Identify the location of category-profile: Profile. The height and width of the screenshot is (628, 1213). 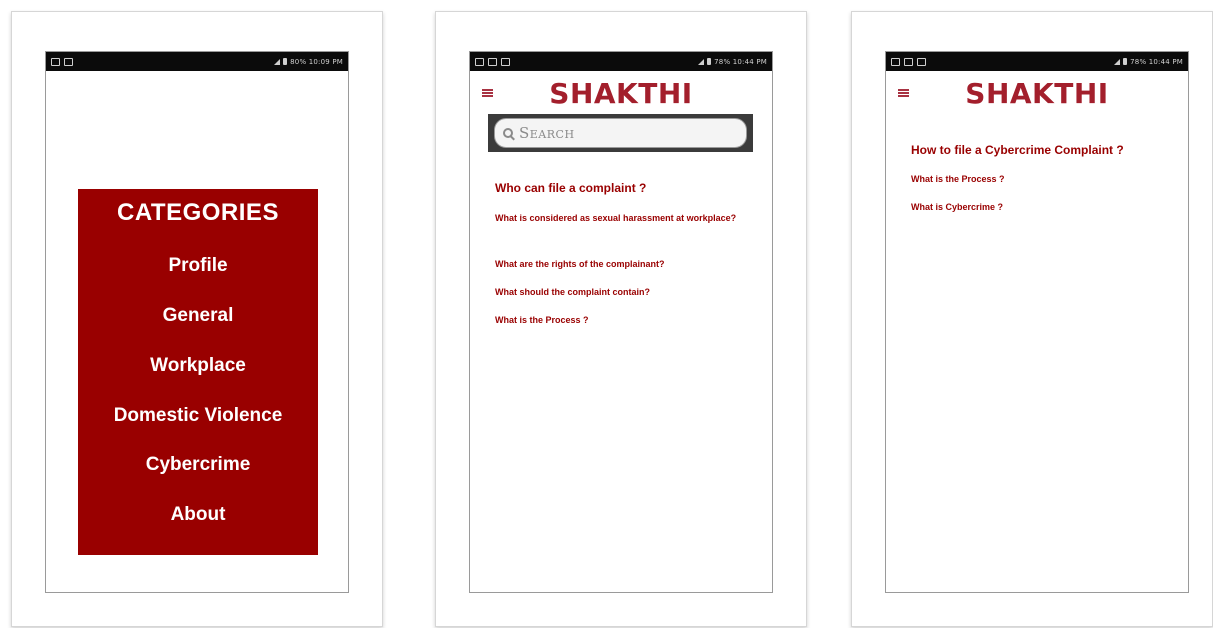
(198, 266).